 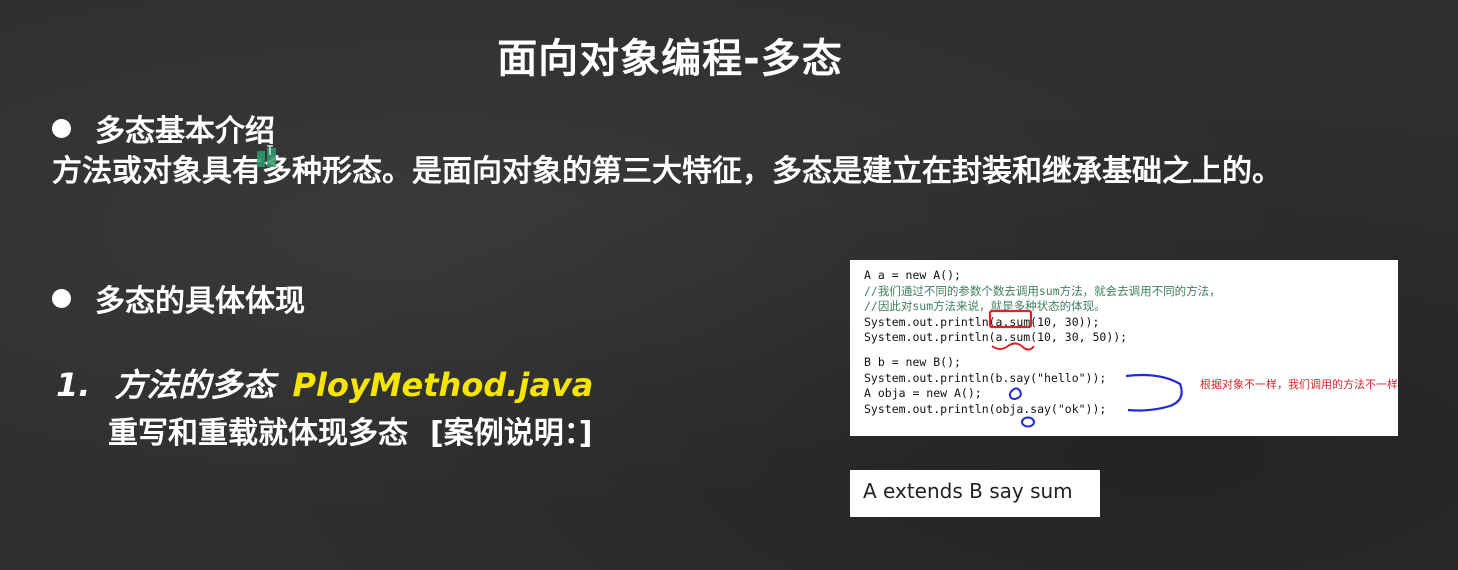 I want to click on item-filename: PloyMethod.java, so click(x=443, y=385).